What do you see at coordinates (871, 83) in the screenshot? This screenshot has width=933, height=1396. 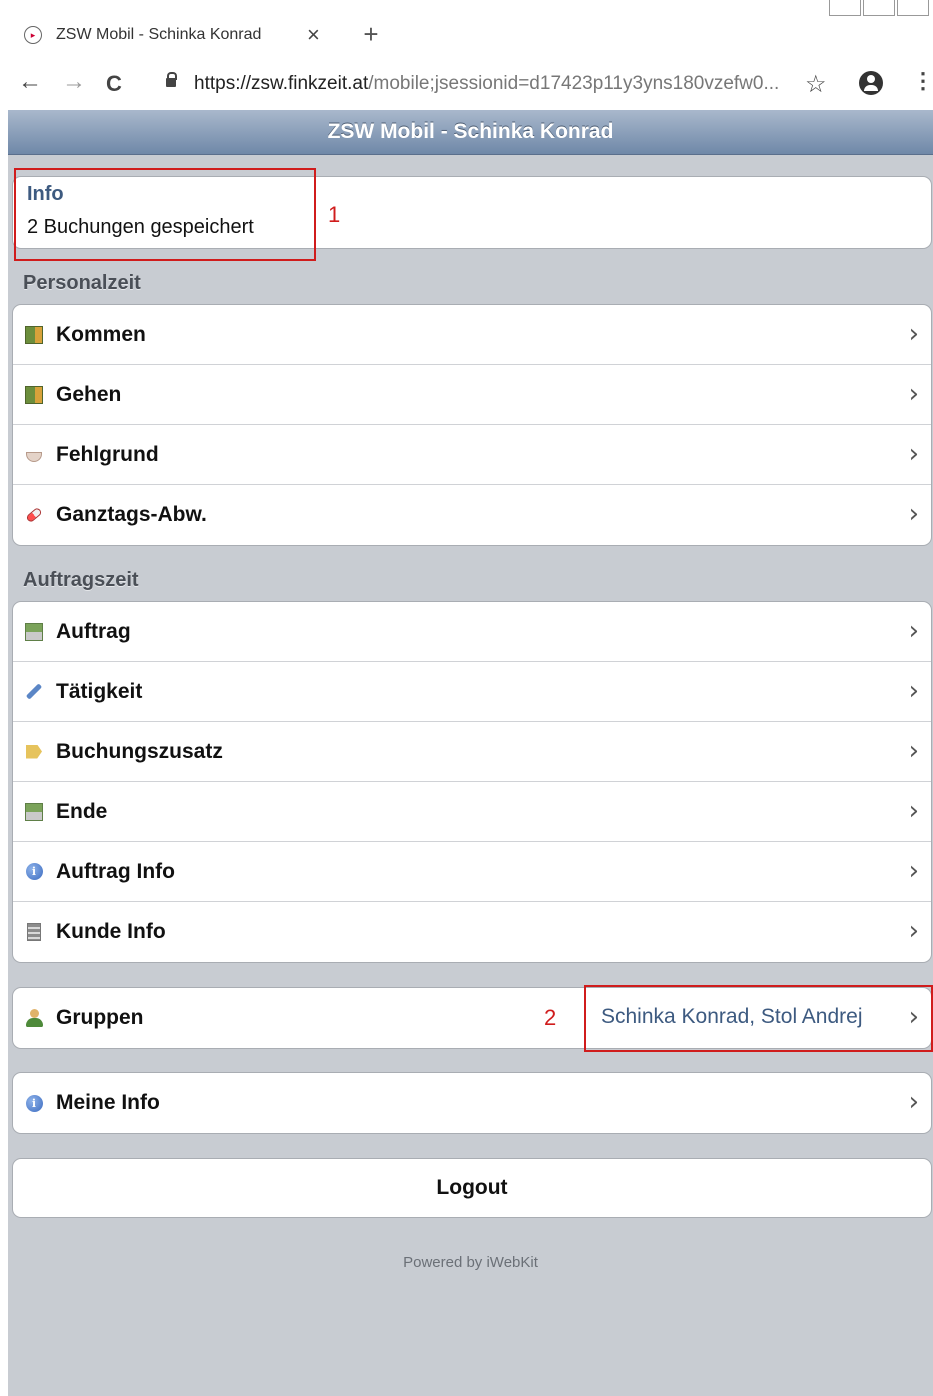 I see `profile-icon` at bounding box center [871, 83].